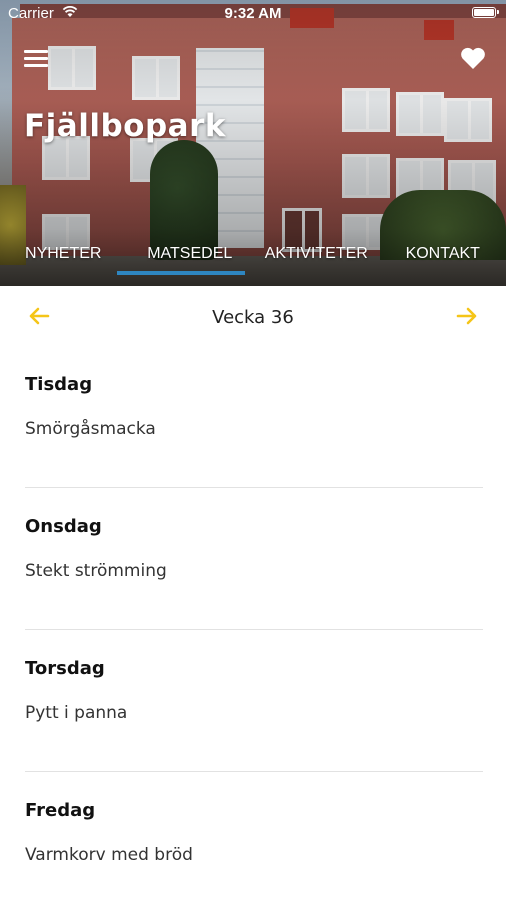 The width and height of the screenshot is (506, 900). What do you see at coordinates (65, 668) in the screenshot?
I see `day-name: Torsdag` at bounding box center [65, 668].